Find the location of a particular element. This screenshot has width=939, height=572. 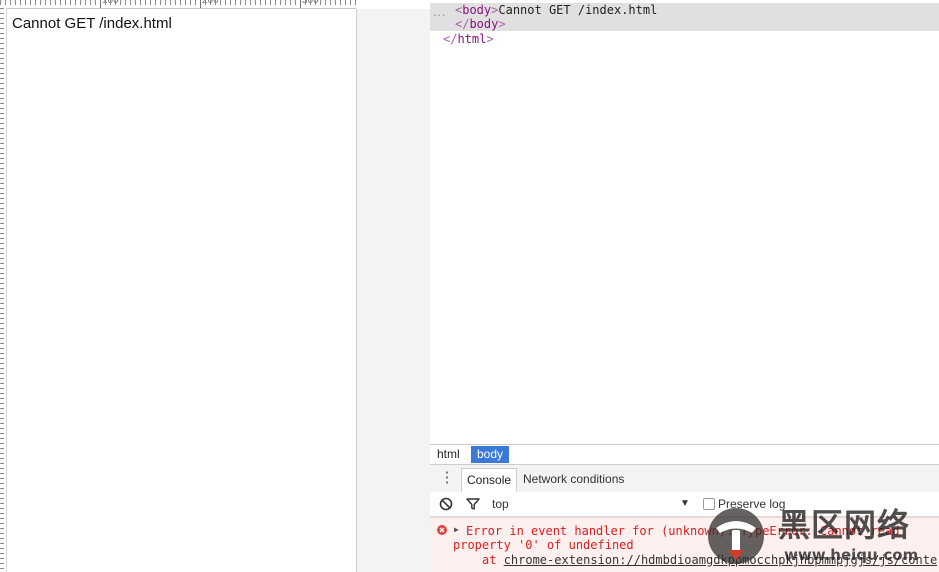

tree-line-body-close: </body> is located at coordinates (684, 24).